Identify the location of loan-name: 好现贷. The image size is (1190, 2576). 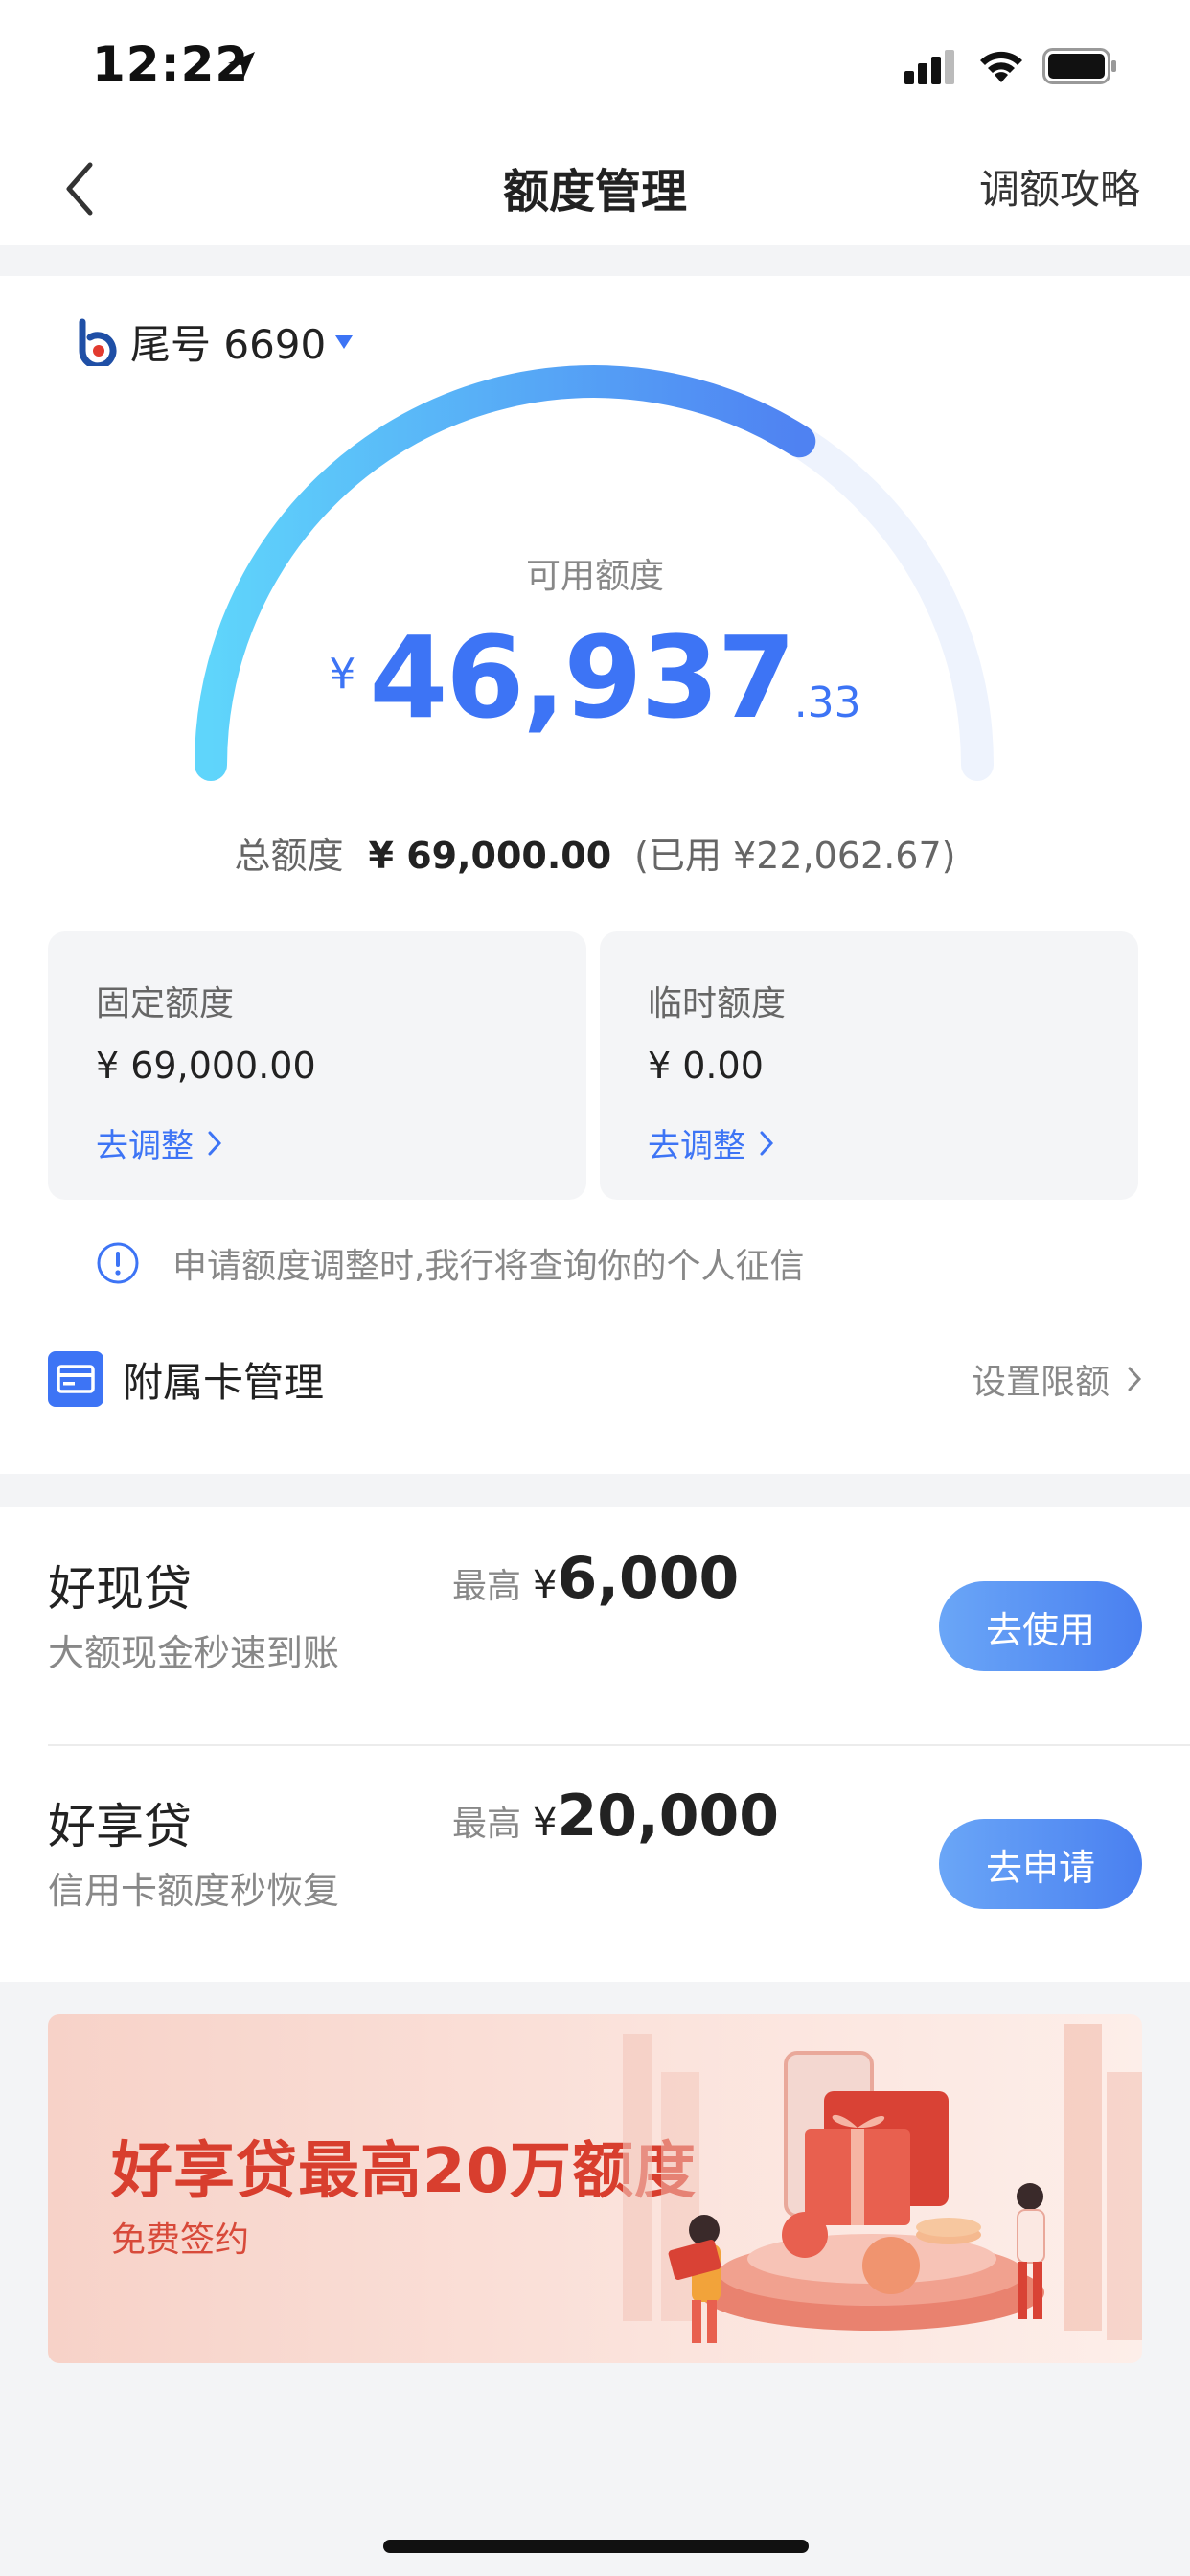
(120, 1589).